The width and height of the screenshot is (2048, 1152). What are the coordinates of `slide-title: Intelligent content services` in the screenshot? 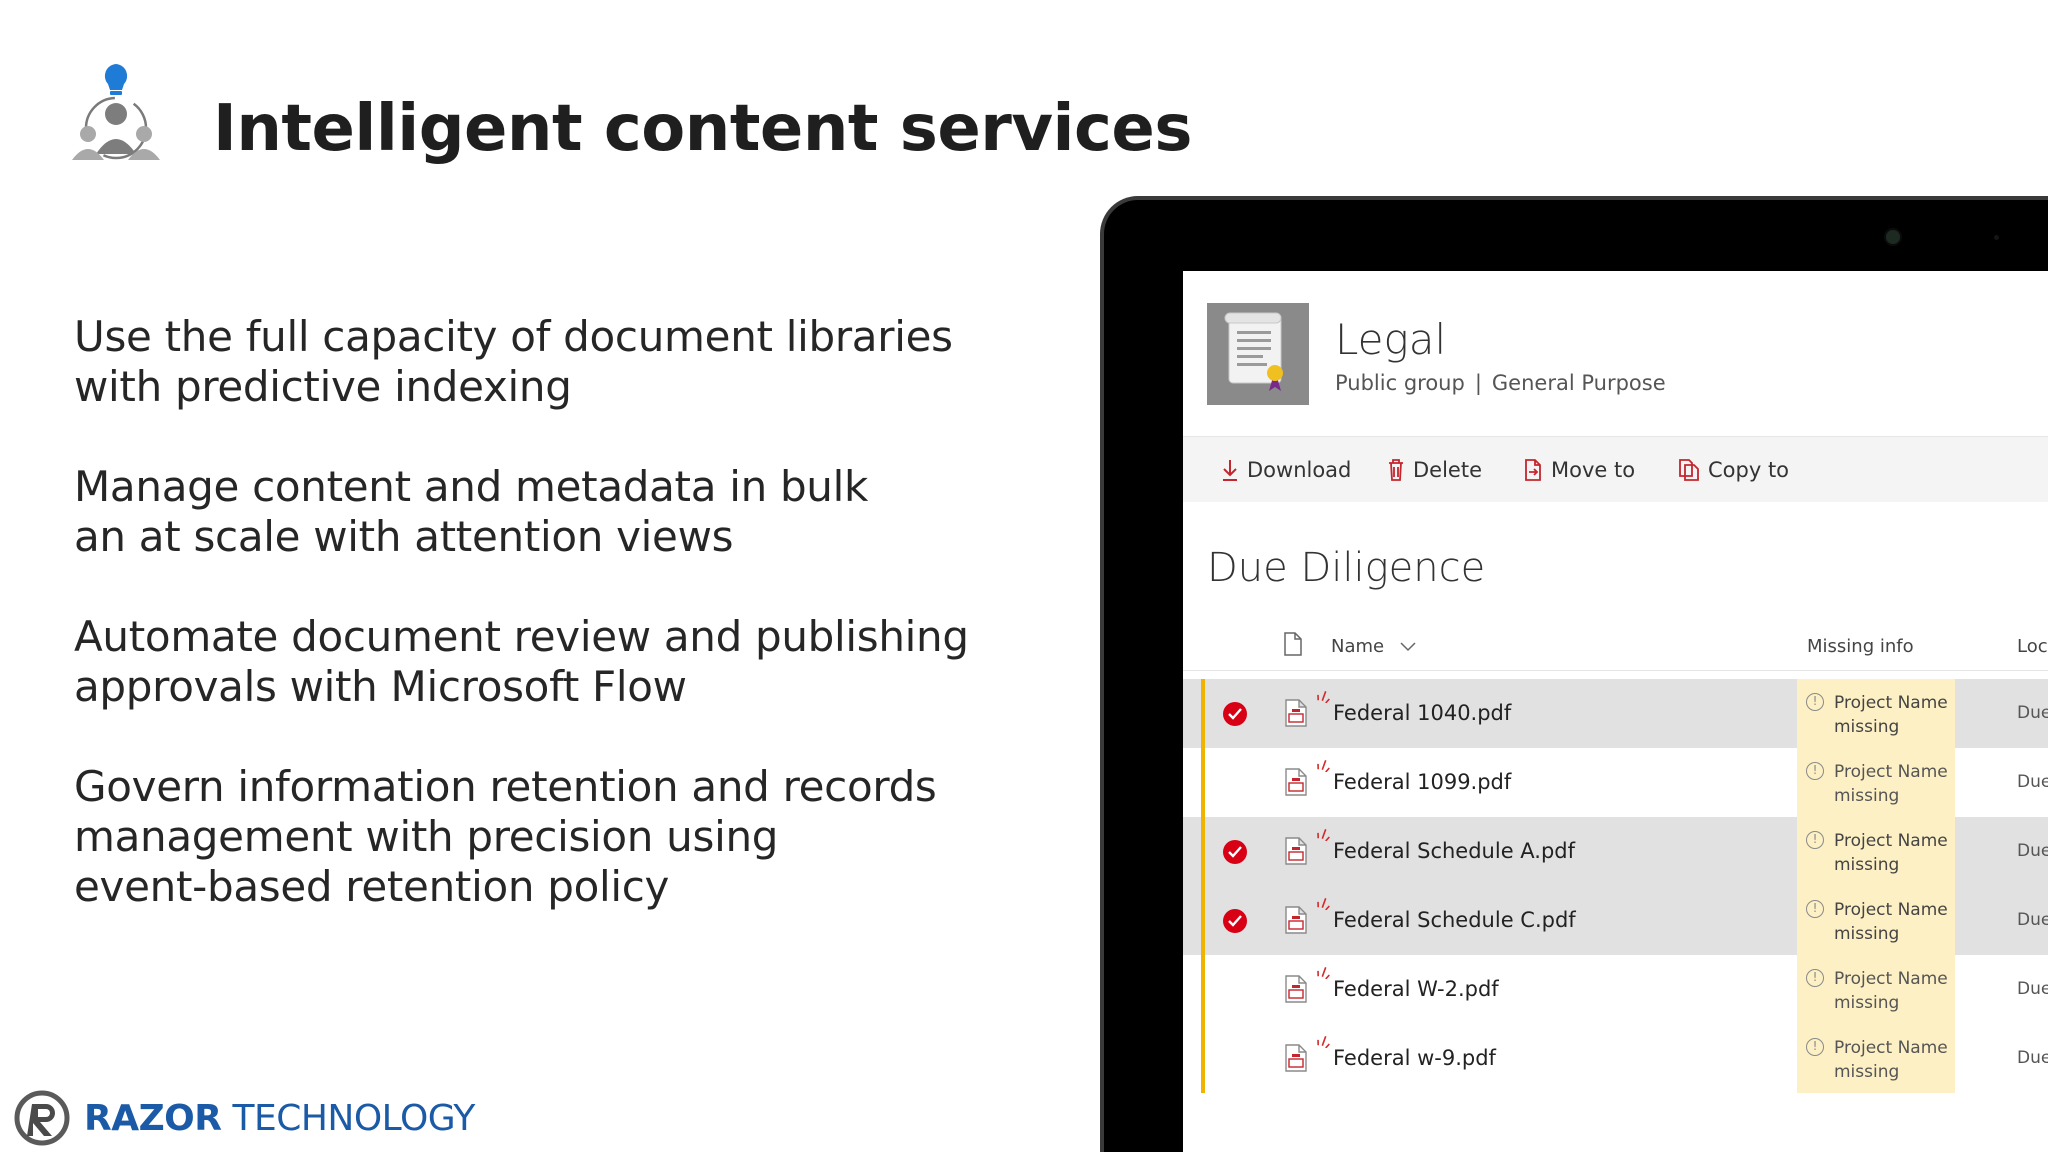 It's located at (702, 129).